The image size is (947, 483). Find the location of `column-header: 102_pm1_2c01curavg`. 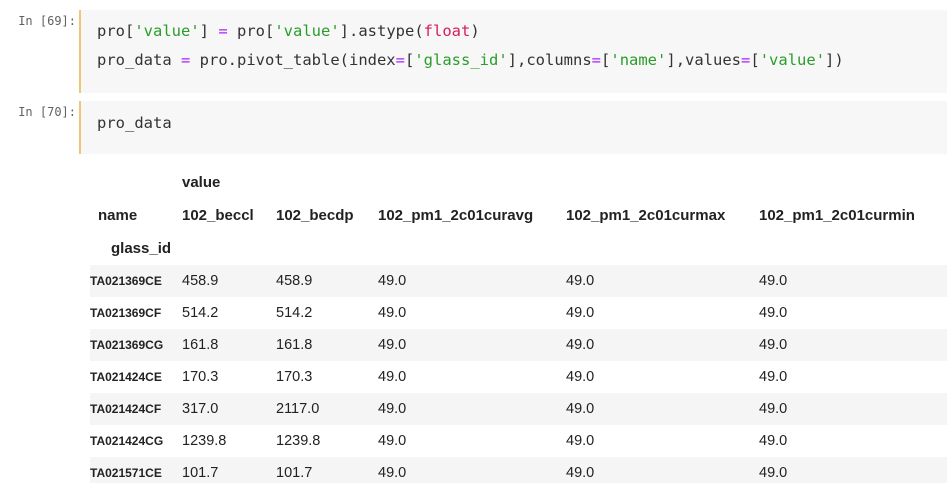

column-header: 102_pm1_2c01curavg is located at coordinates (472, 215).